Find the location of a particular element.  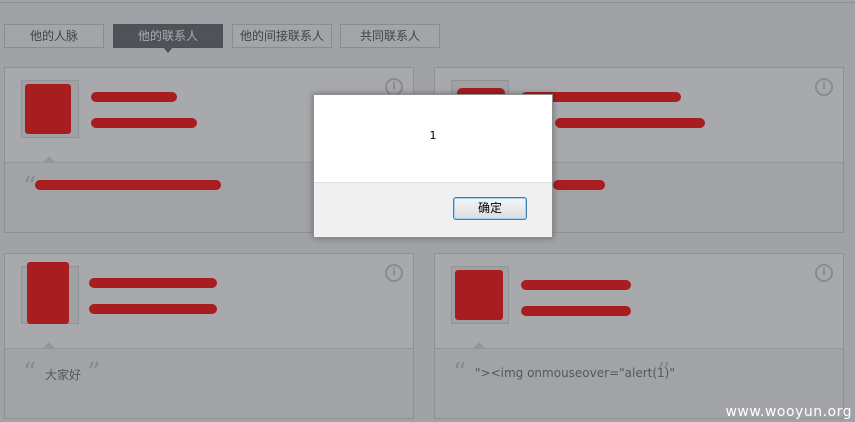

alert-message: 1 is located at coordinates (433, 135).